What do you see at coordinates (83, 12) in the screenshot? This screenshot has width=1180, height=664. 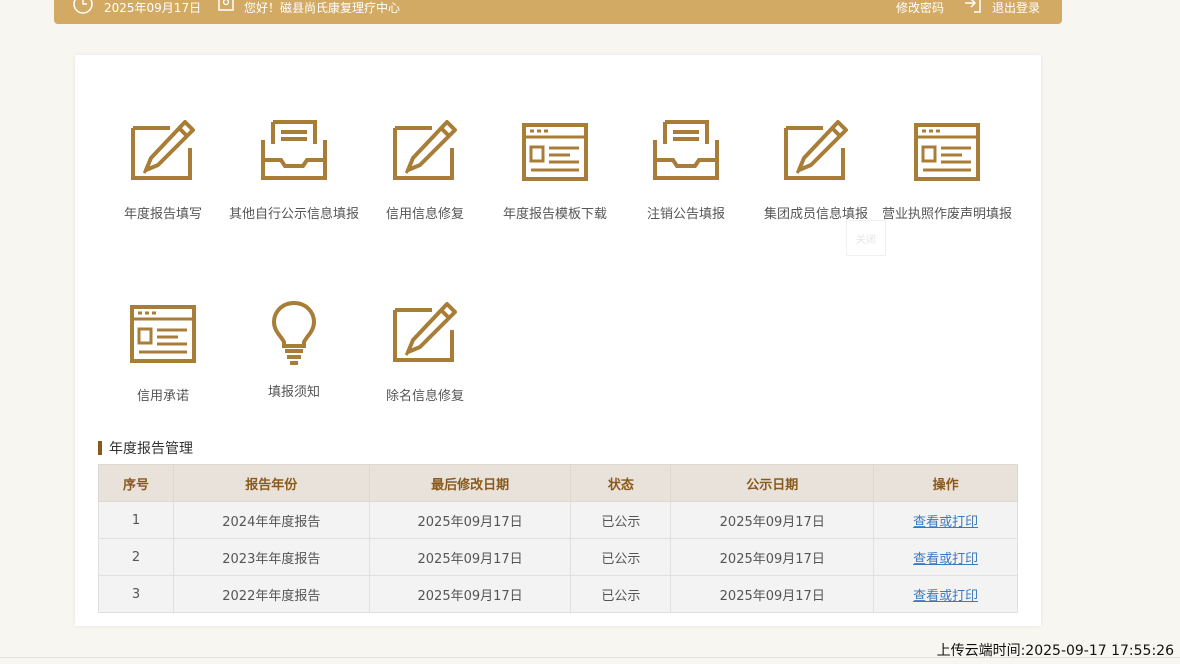 I see `clock-icon` at bounding box center [83, 12].